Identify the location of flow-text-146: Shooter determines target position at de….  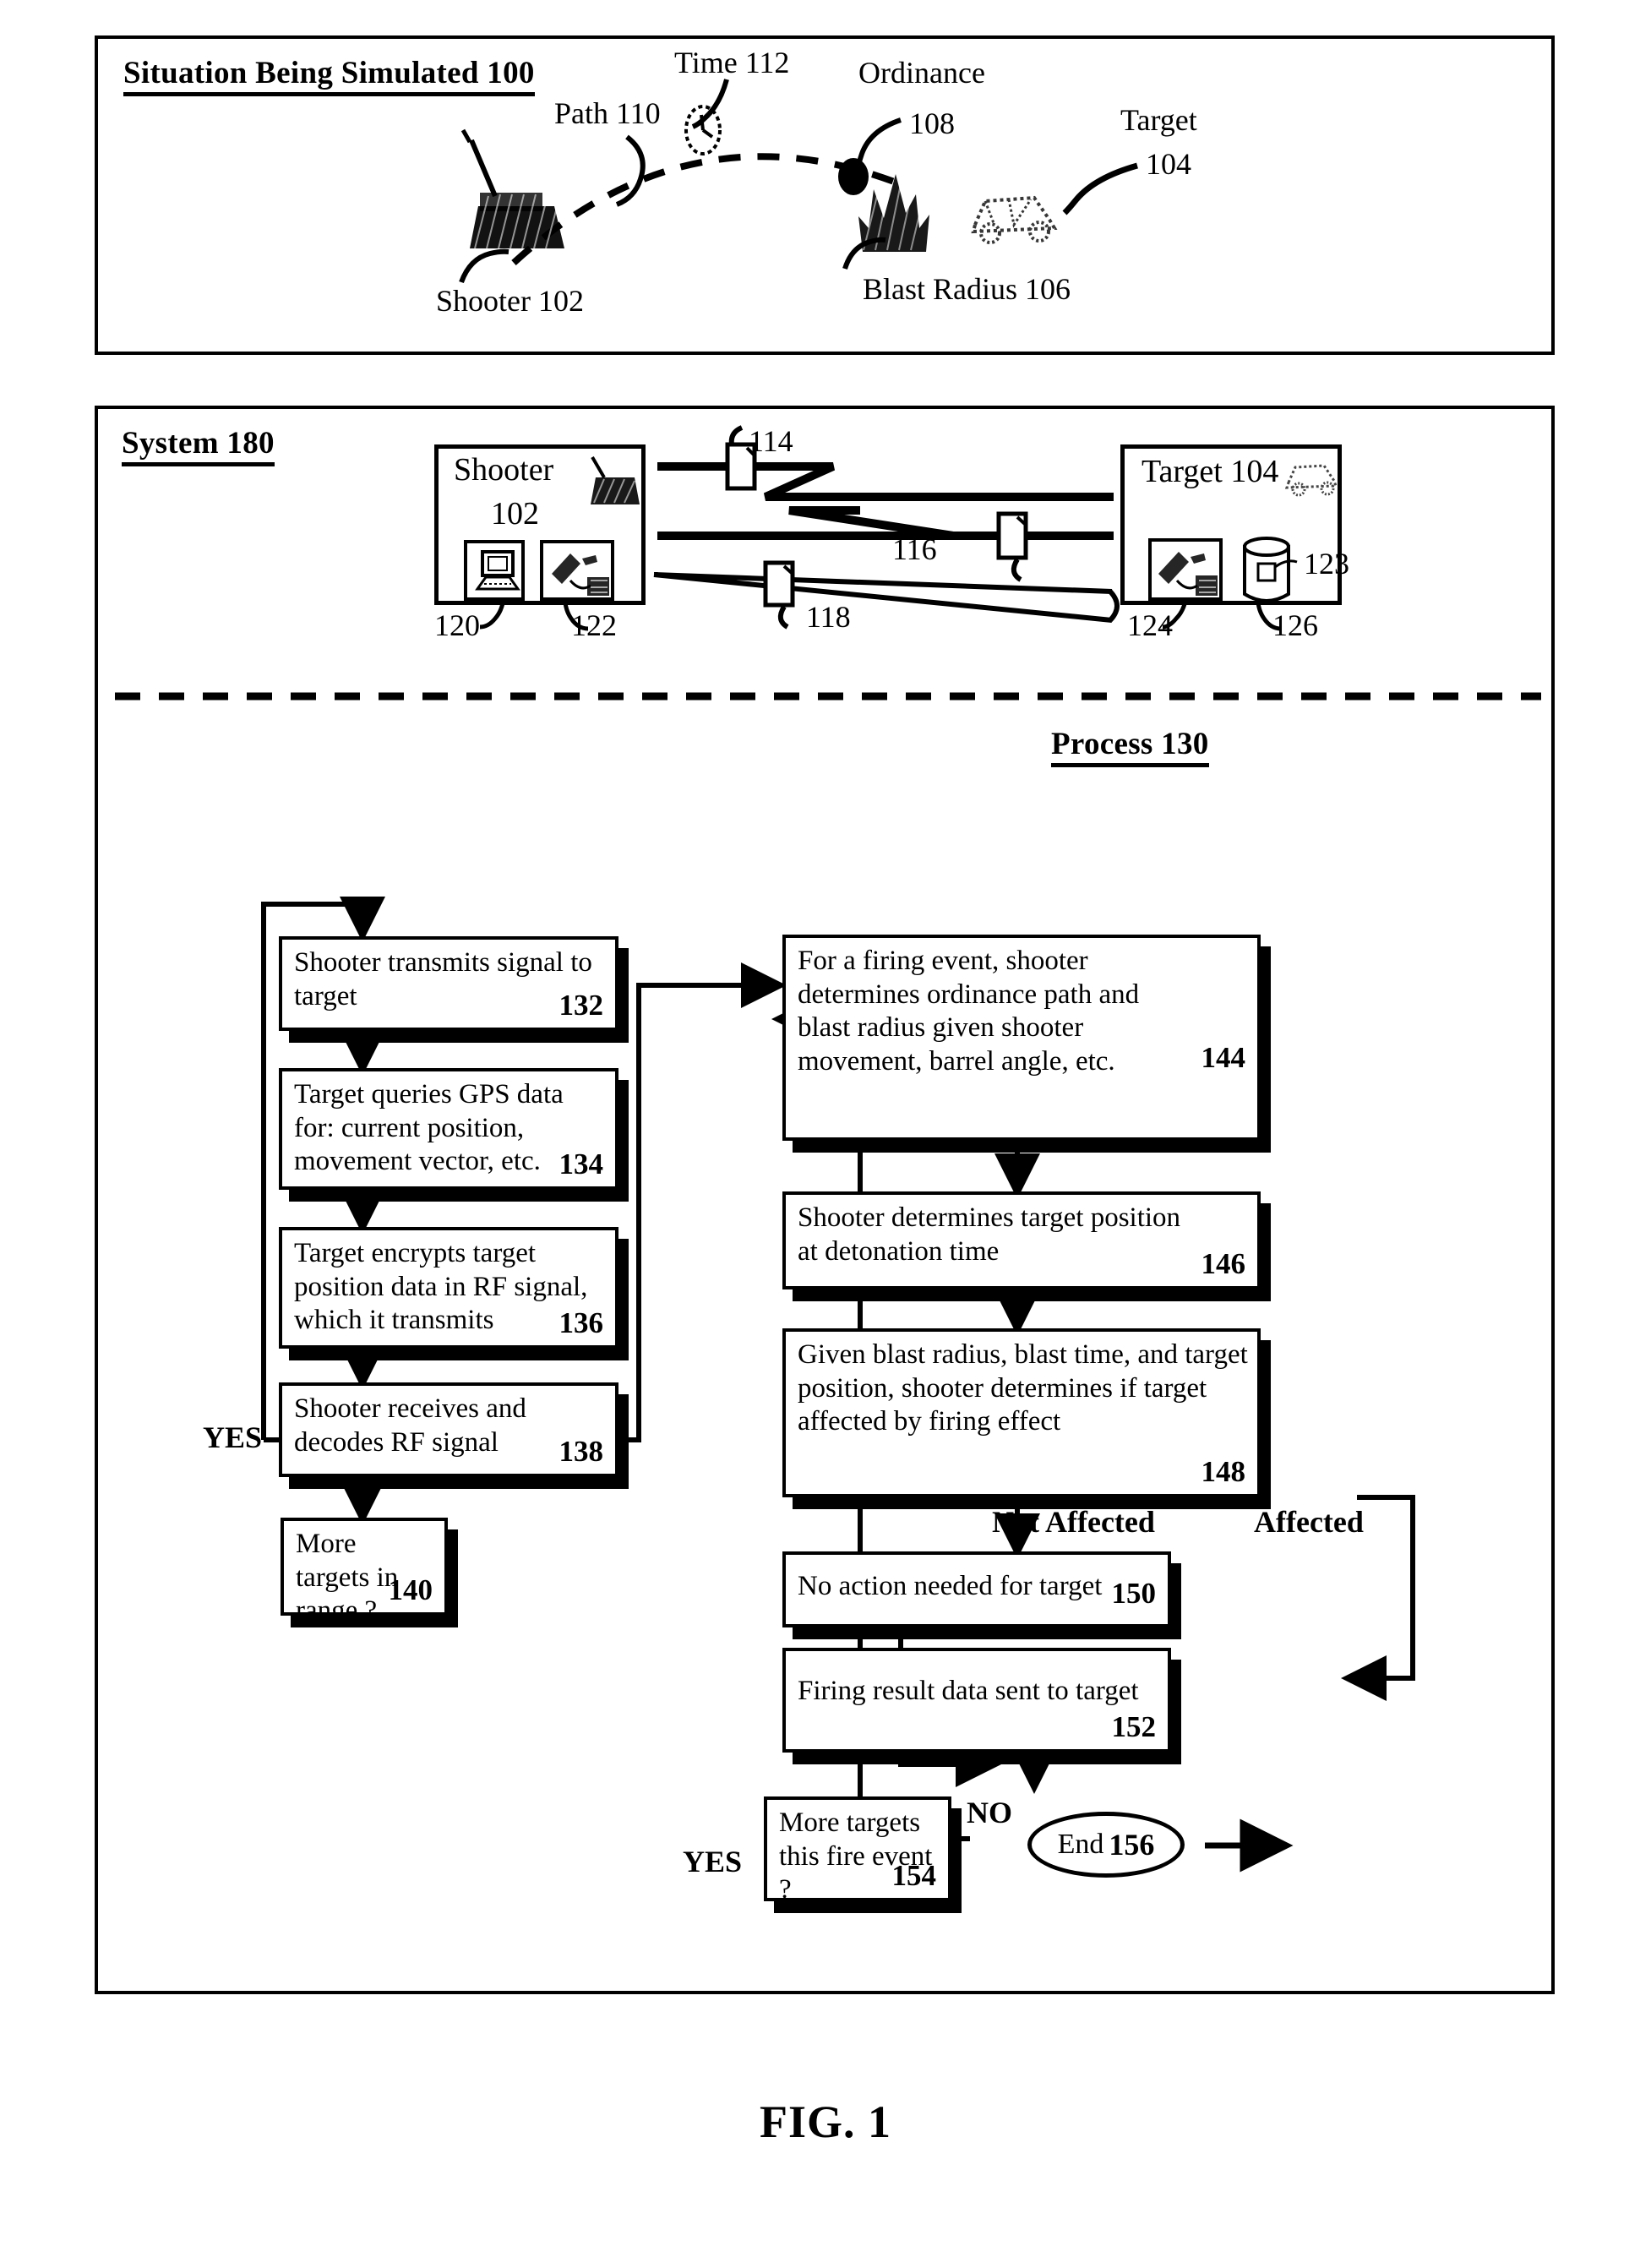
(989, 1234).